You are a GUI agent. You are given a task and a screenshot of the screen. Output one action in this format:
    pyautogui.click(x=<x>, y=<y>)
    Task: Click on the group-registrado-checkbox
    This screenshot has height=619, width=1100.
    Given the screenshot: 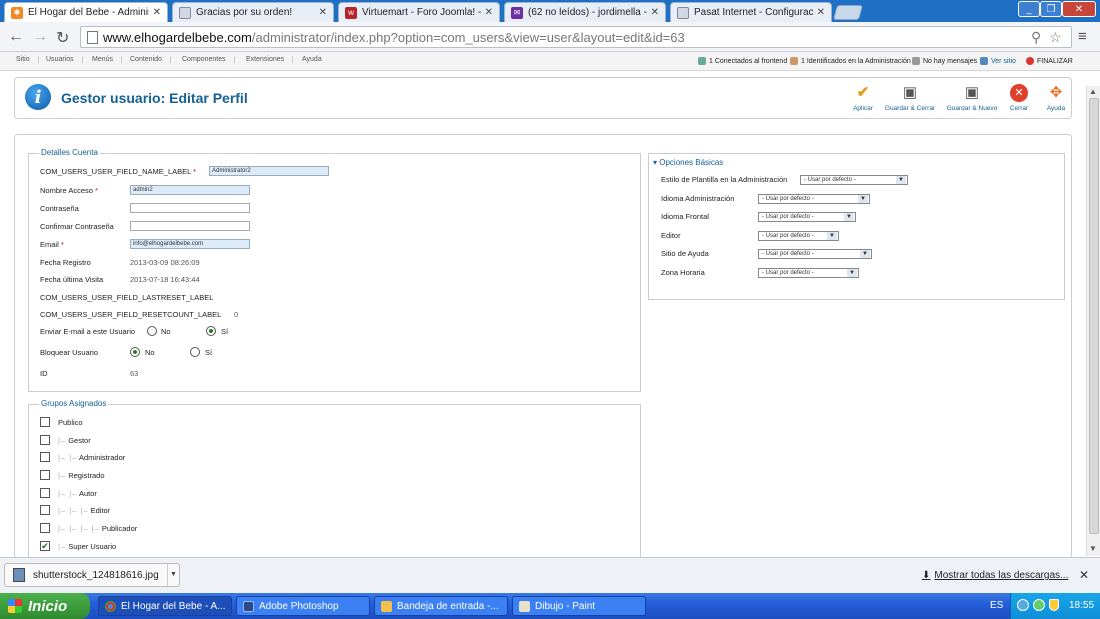 What is the action you would take?
    pyautogui.click(x=45, y=475)
    